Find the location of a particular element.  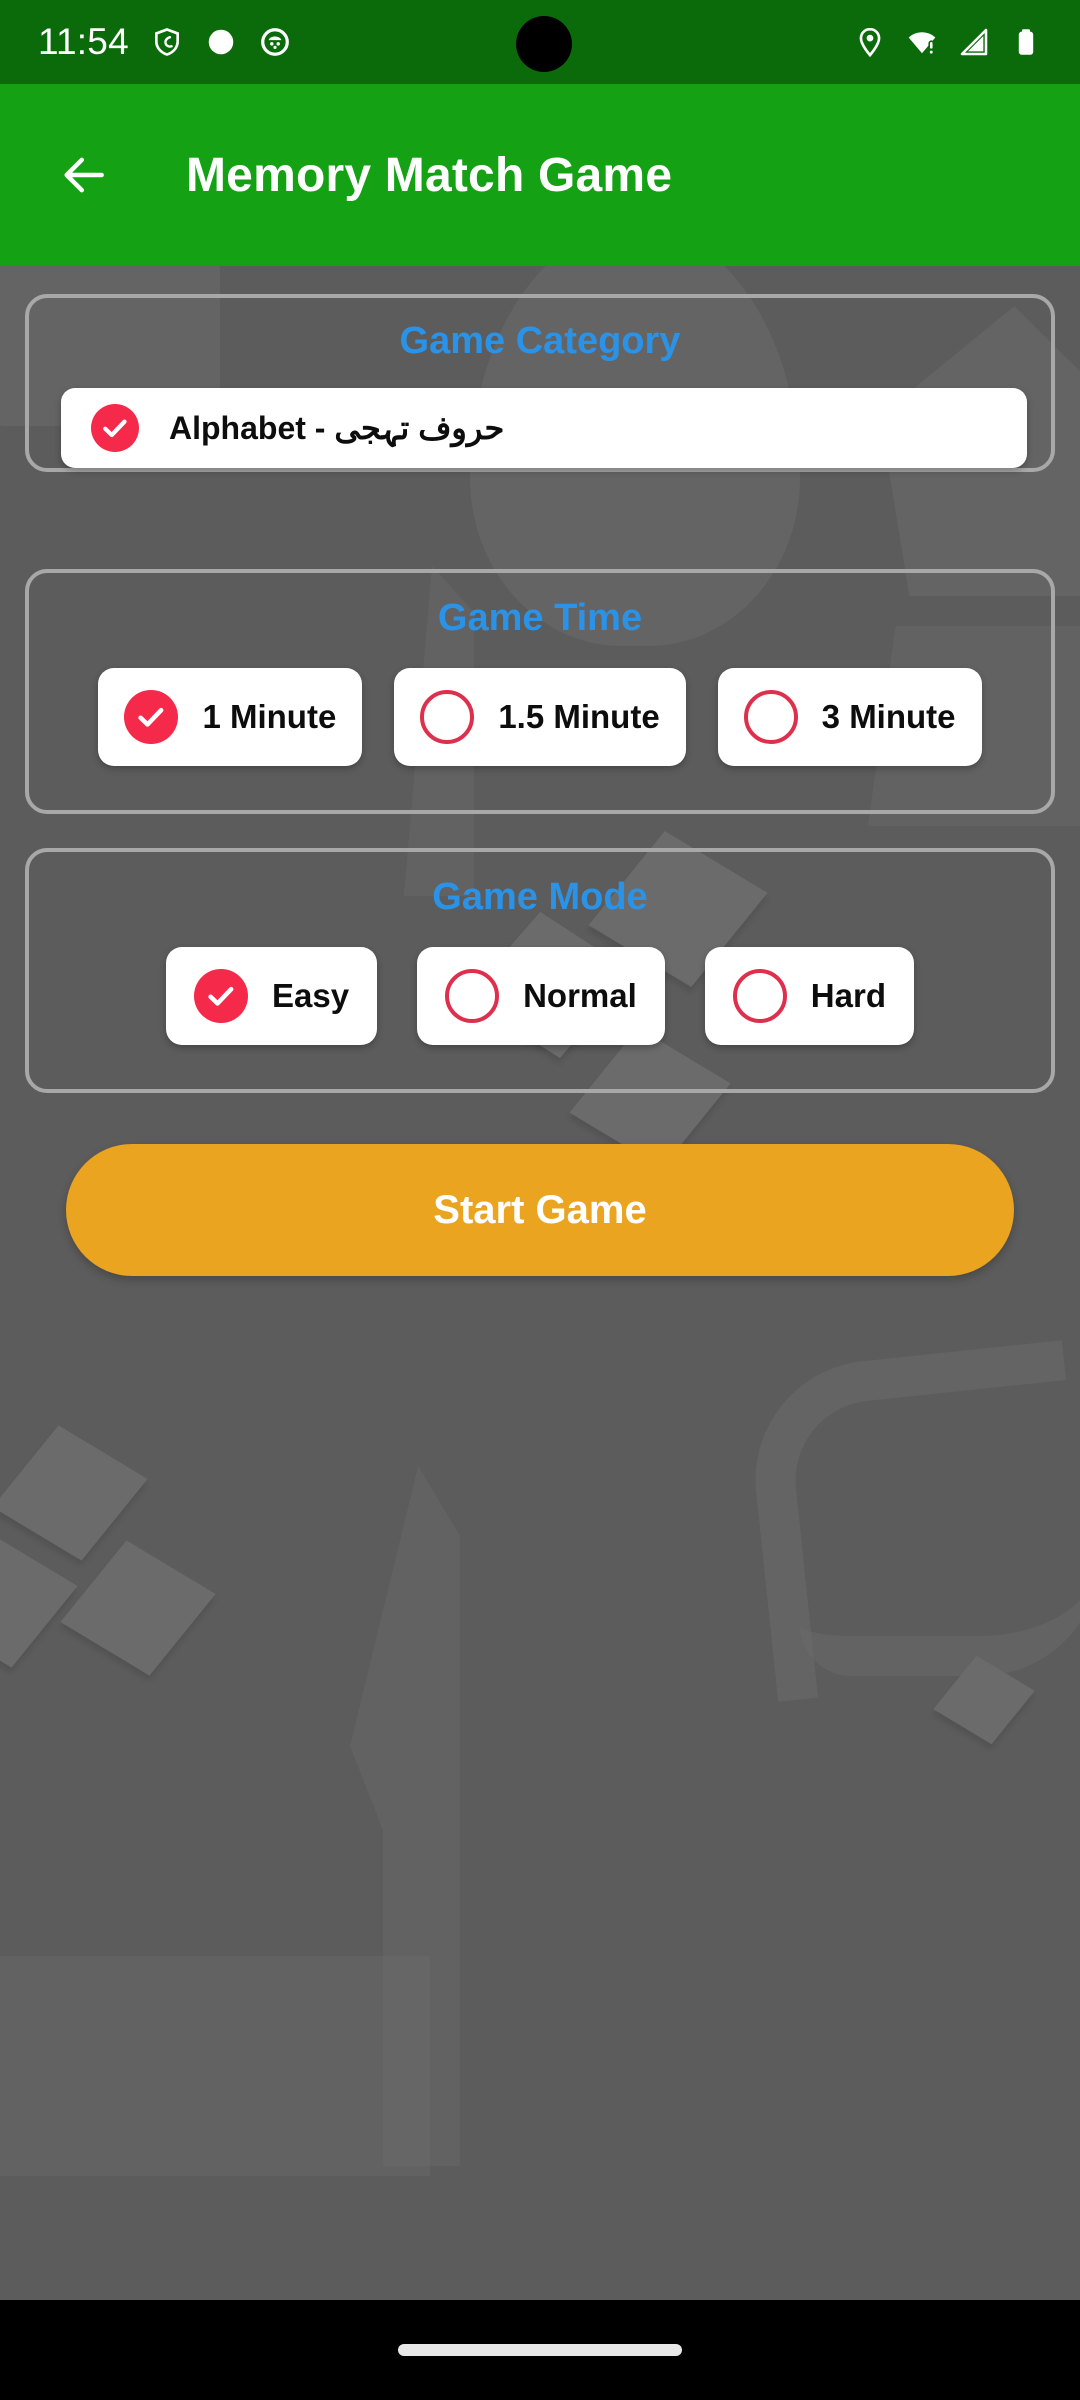

option-time-3-minute: 3 Minute is located at coordinates (849, 717).